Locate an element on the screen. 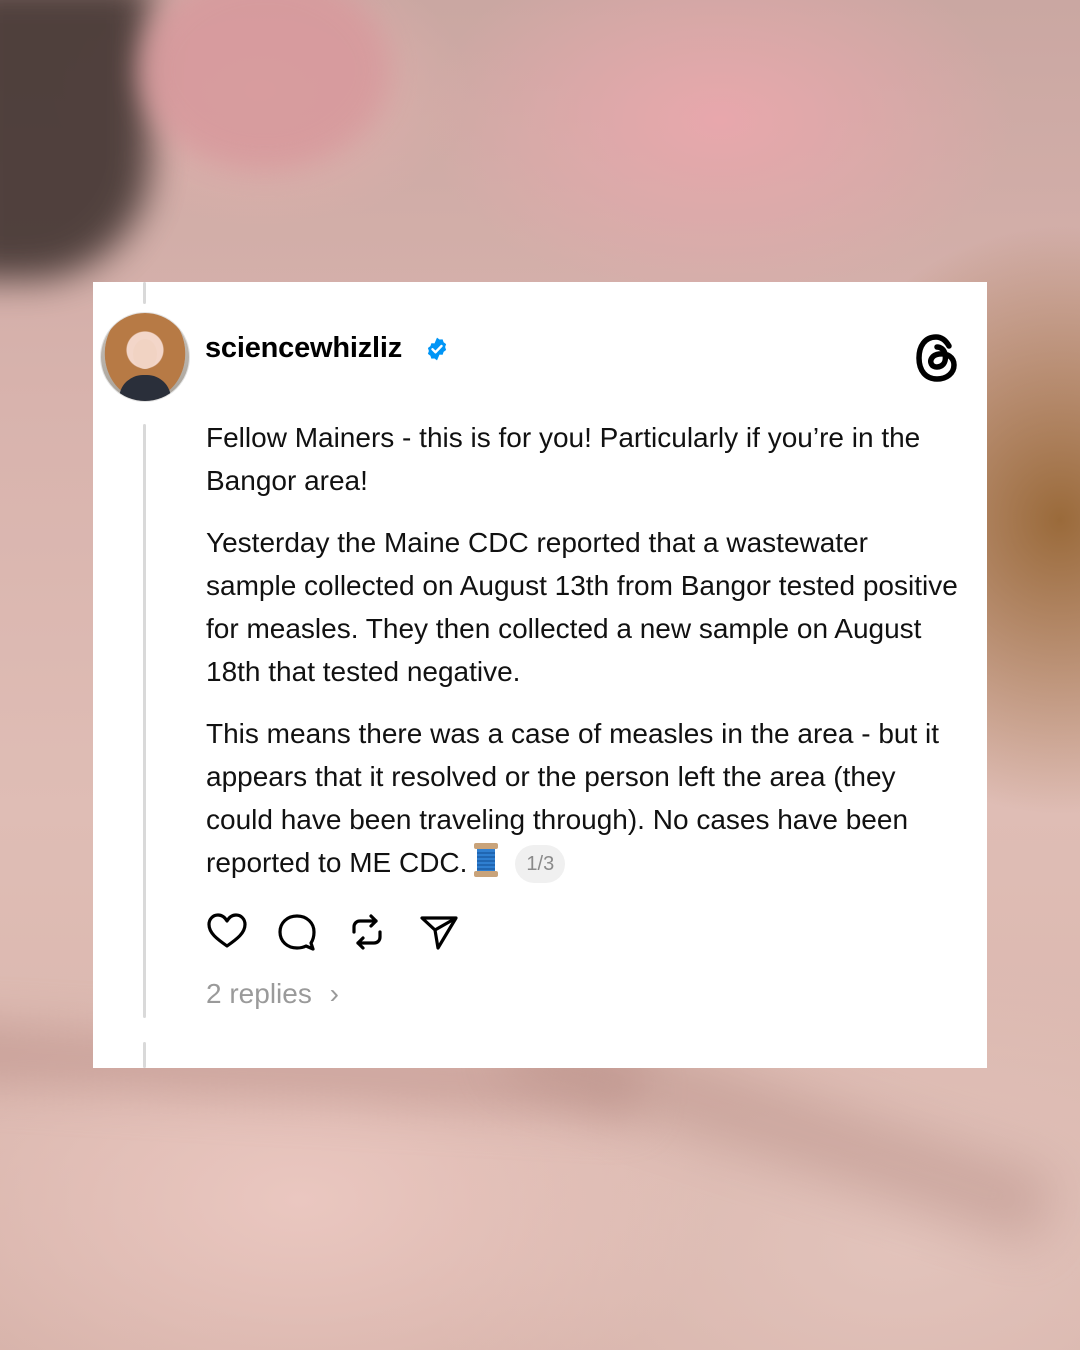 The image size is (1080, 1350). replies-count: 2 replies is located at coordinates (259, 993).